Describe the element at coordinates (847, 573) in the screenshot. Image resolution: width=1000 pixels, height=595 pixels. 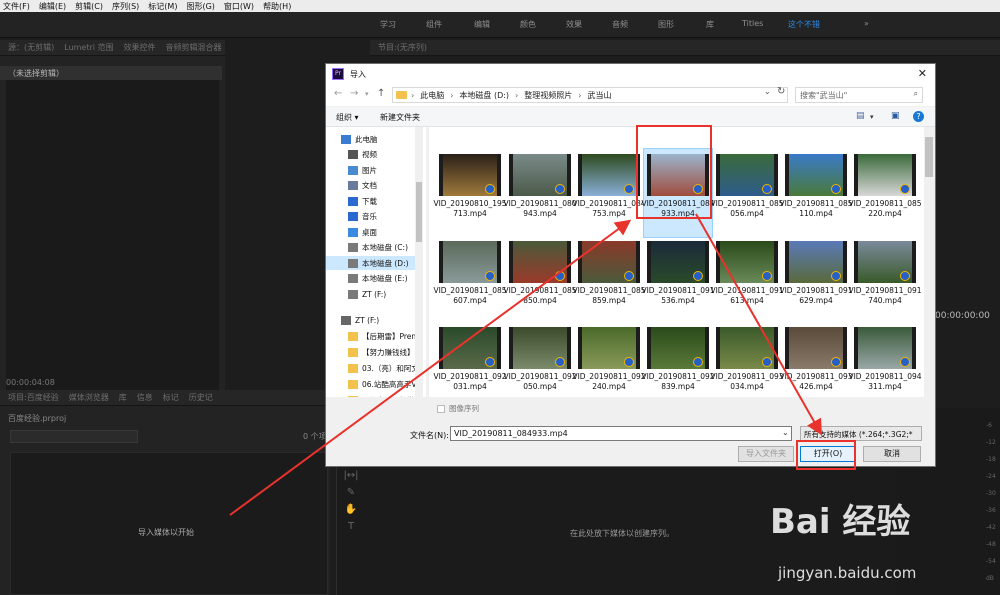
I see `watermark-url: jingyan.baidu.com` at that location.